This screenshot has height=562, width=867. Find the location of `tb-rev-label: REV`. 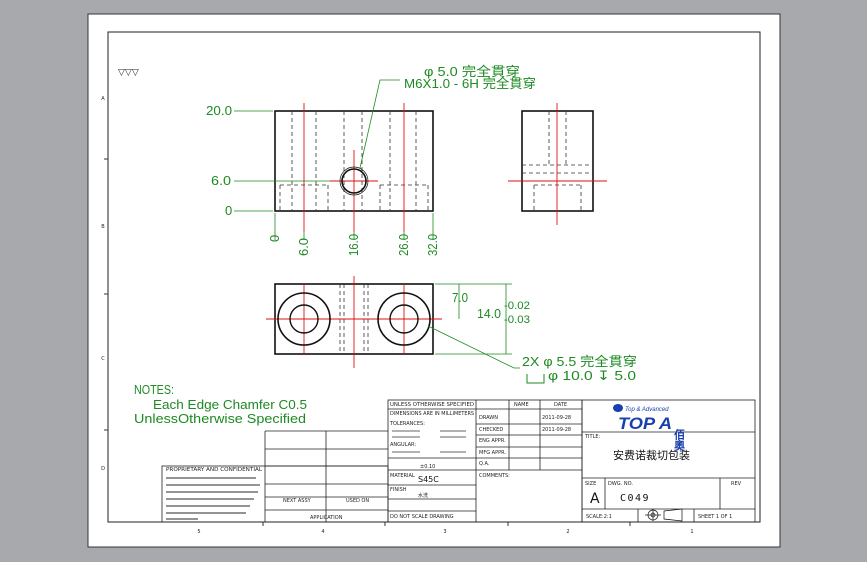

tb-rev-label: REV is located at coordinates (736, 484).